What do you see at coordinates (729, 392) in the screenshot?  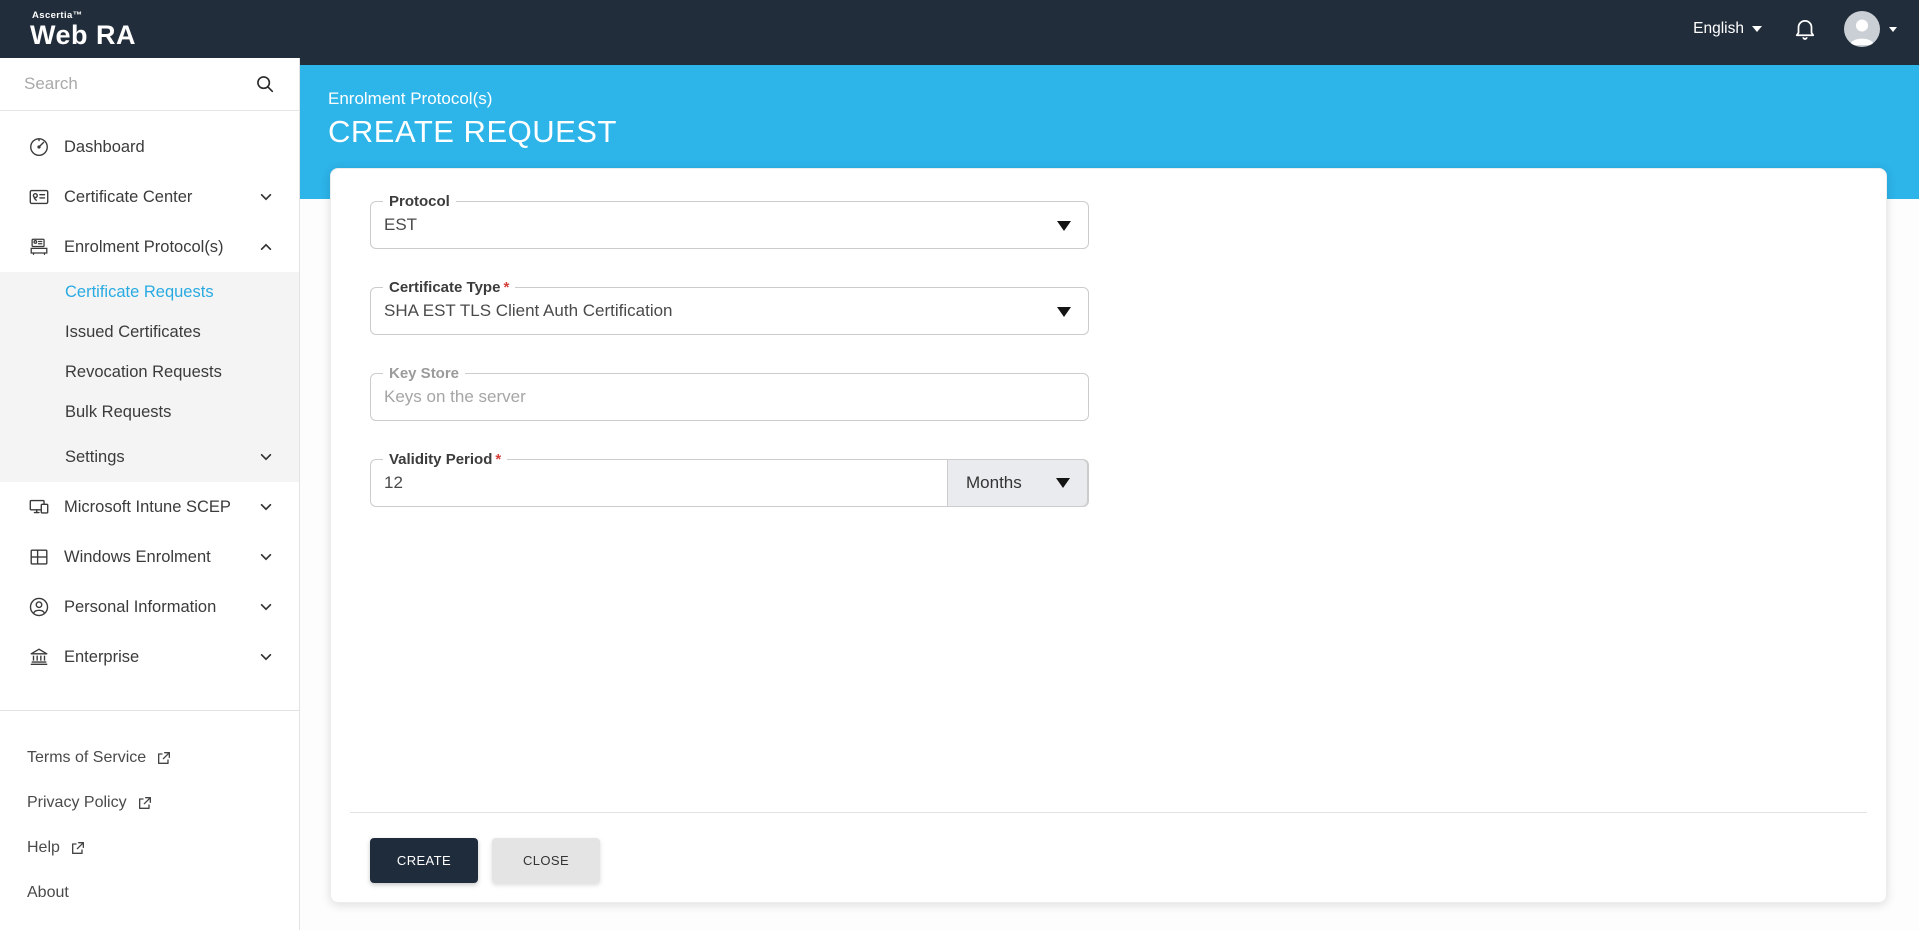 I see `key-store-field: Key Store Keys on the server` at bounding box center [729, 392].